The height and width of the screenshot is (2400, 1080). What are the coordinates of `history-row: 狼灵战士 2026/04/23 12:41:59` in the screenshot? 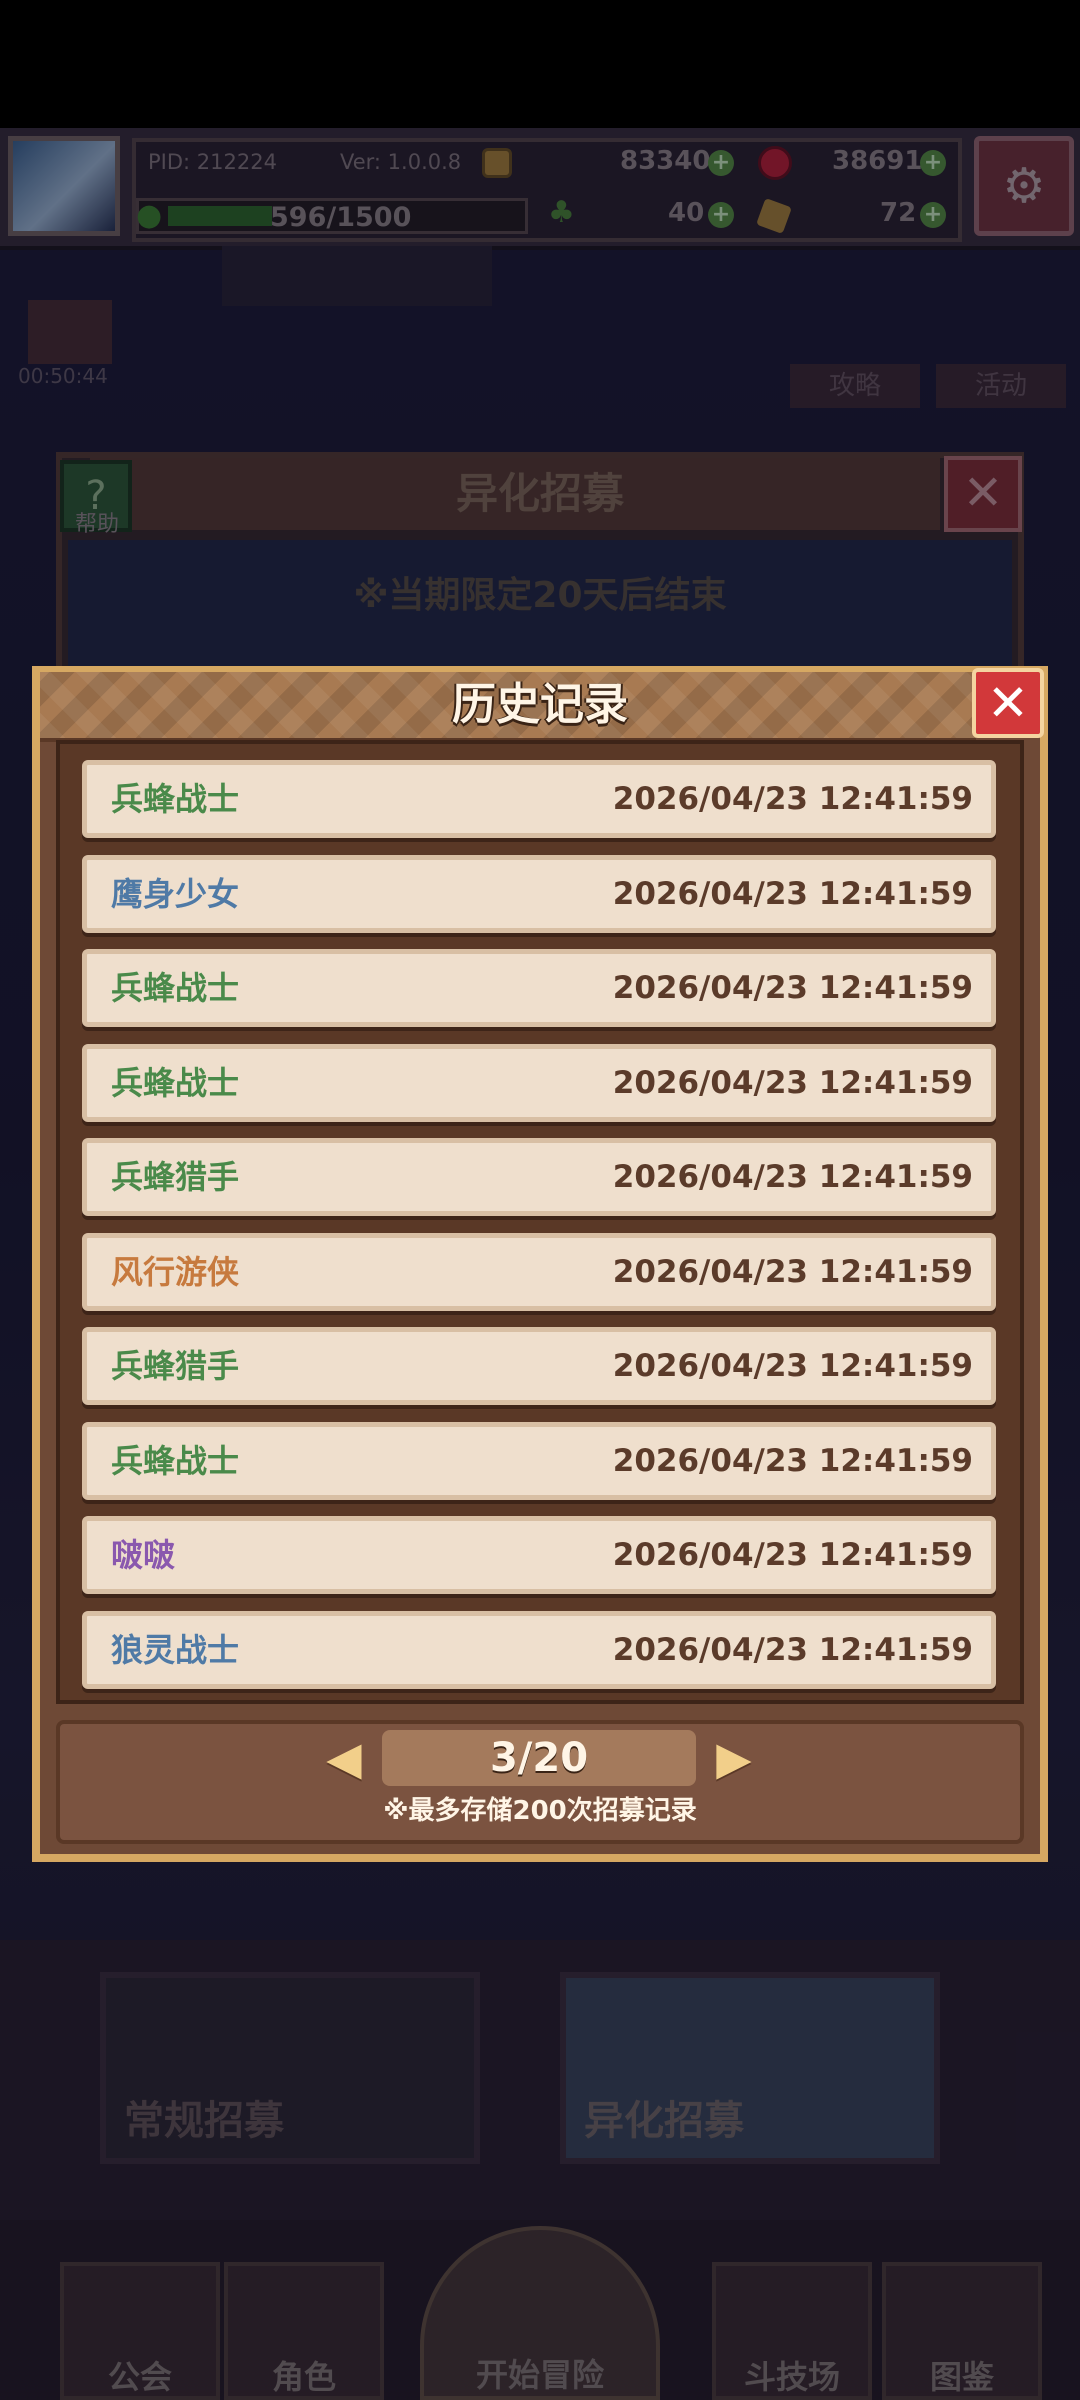 It's located at (539, 1649).